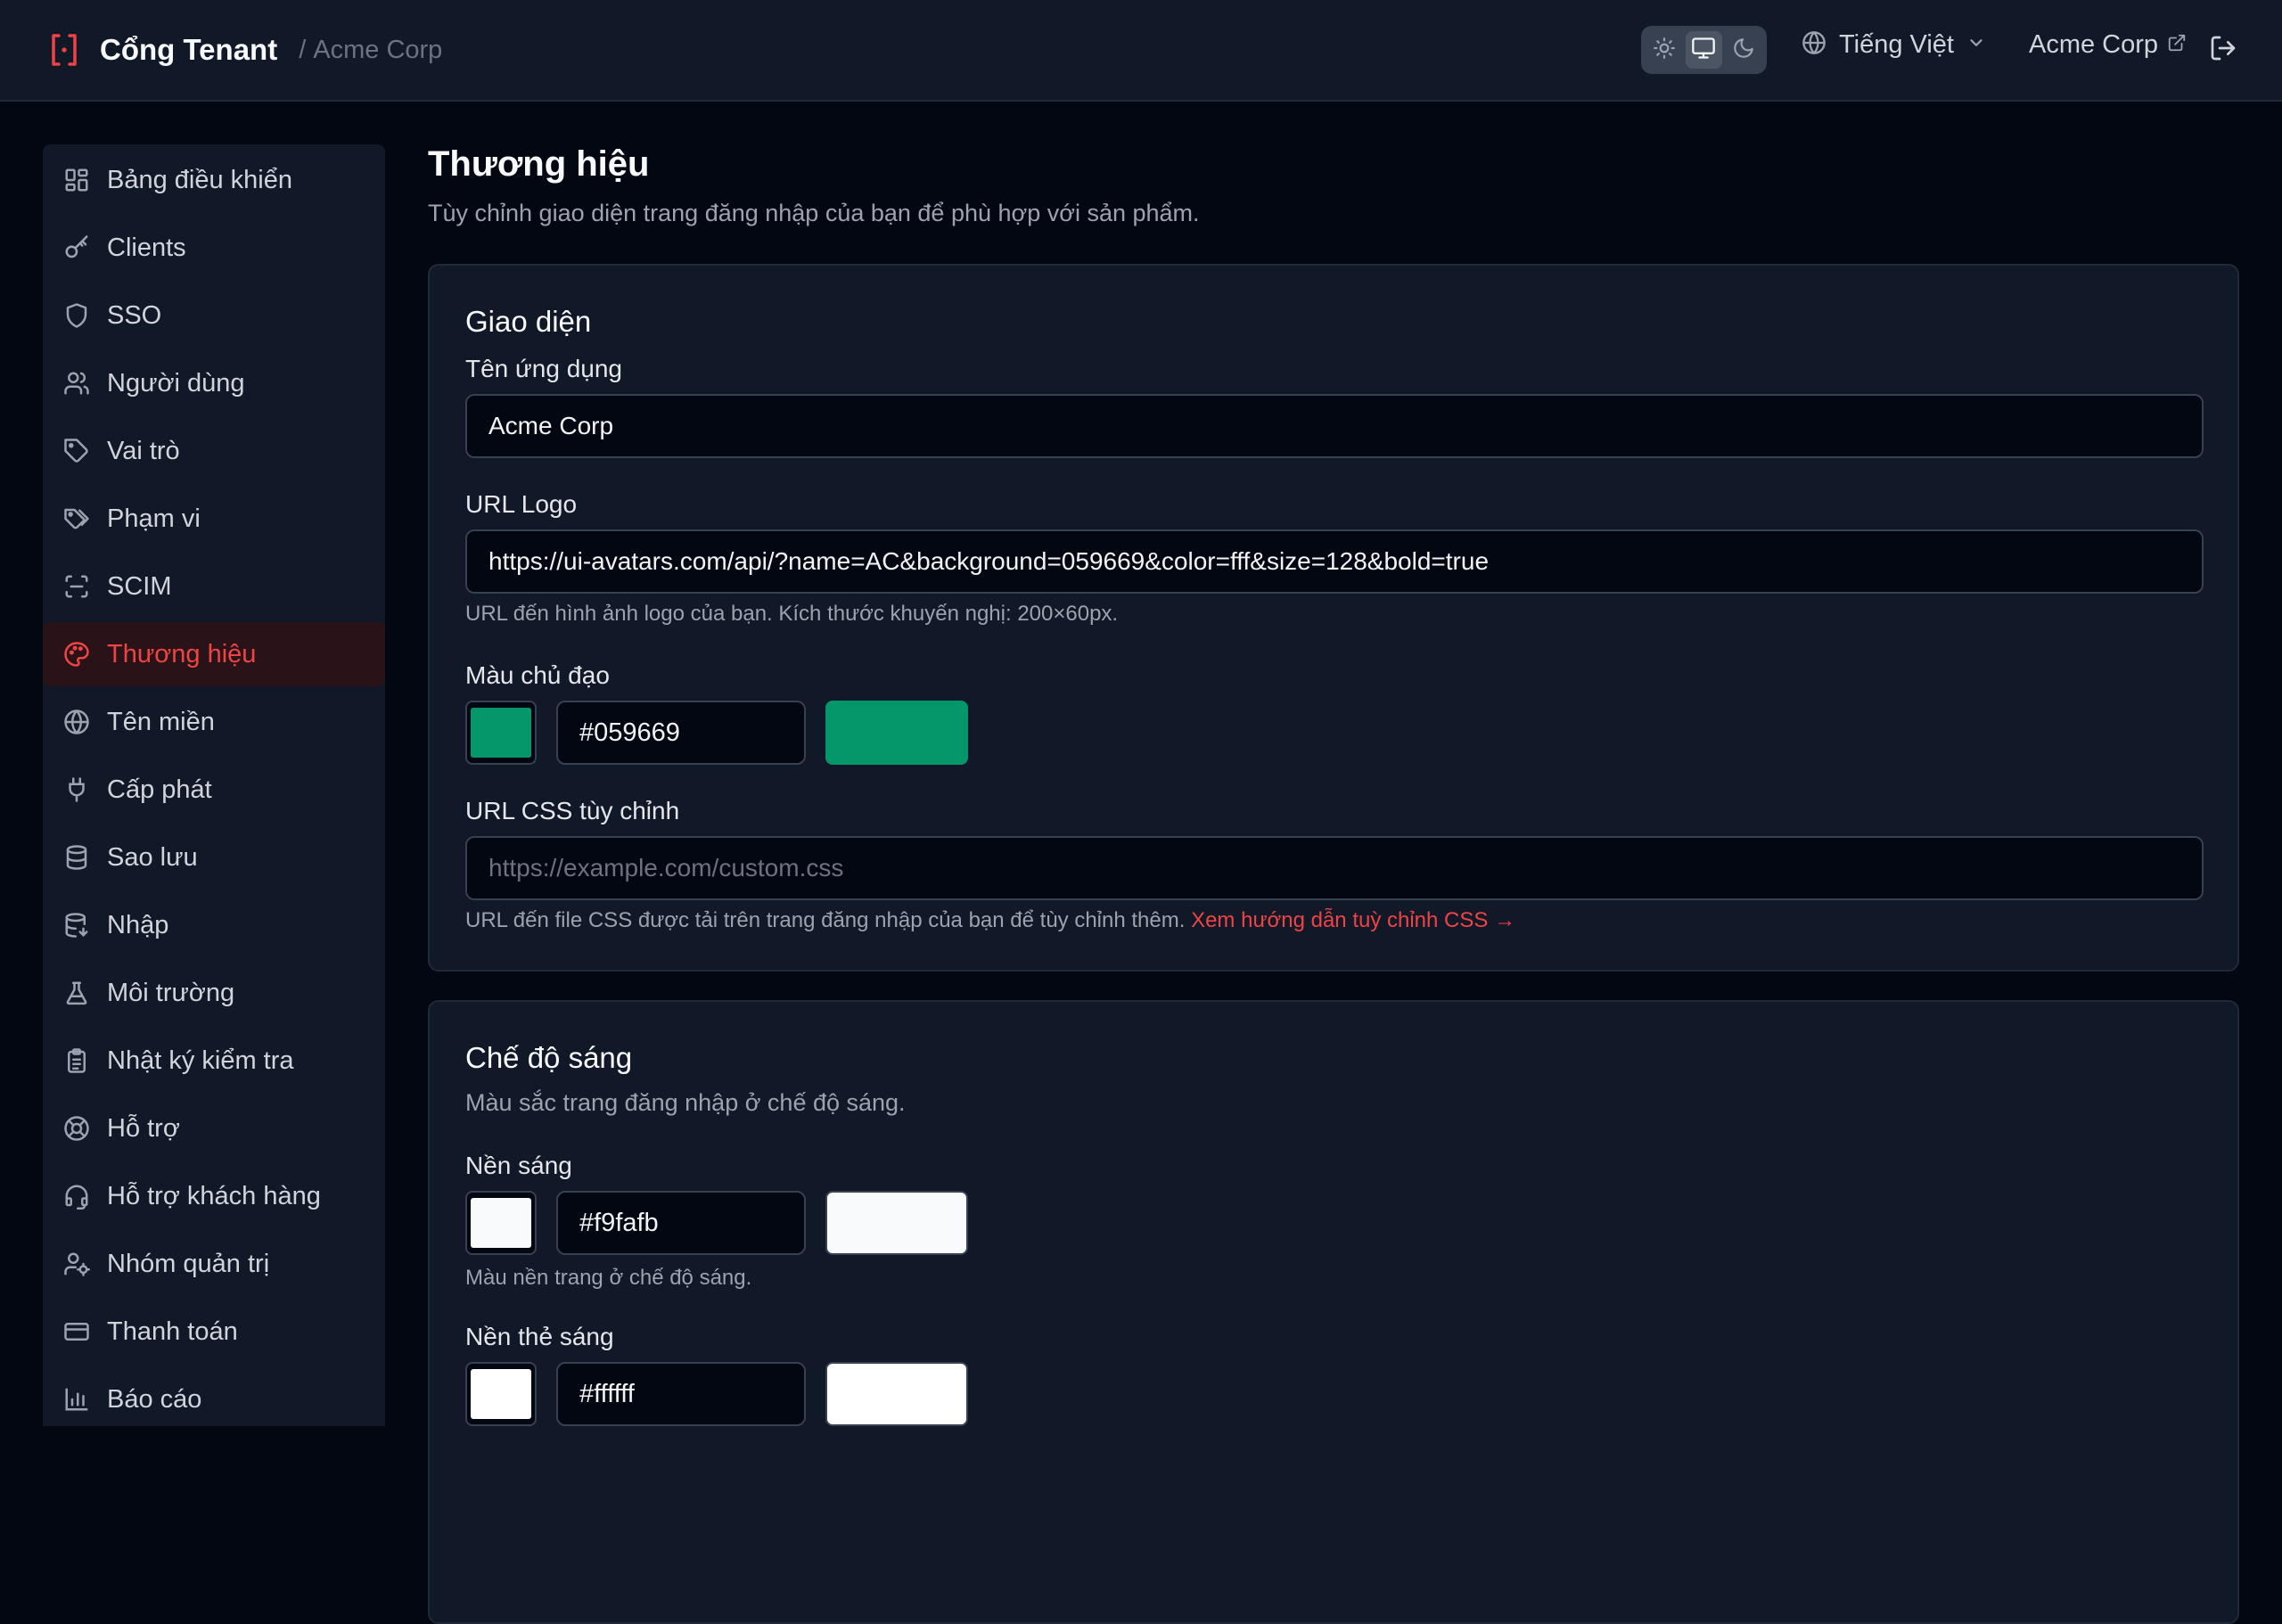 Image resolution: width=2282 pixels, height=1624 pixels. I want to click on light-background-help: Màu nền trang ở chế độ sáng., so click(608, 1278).